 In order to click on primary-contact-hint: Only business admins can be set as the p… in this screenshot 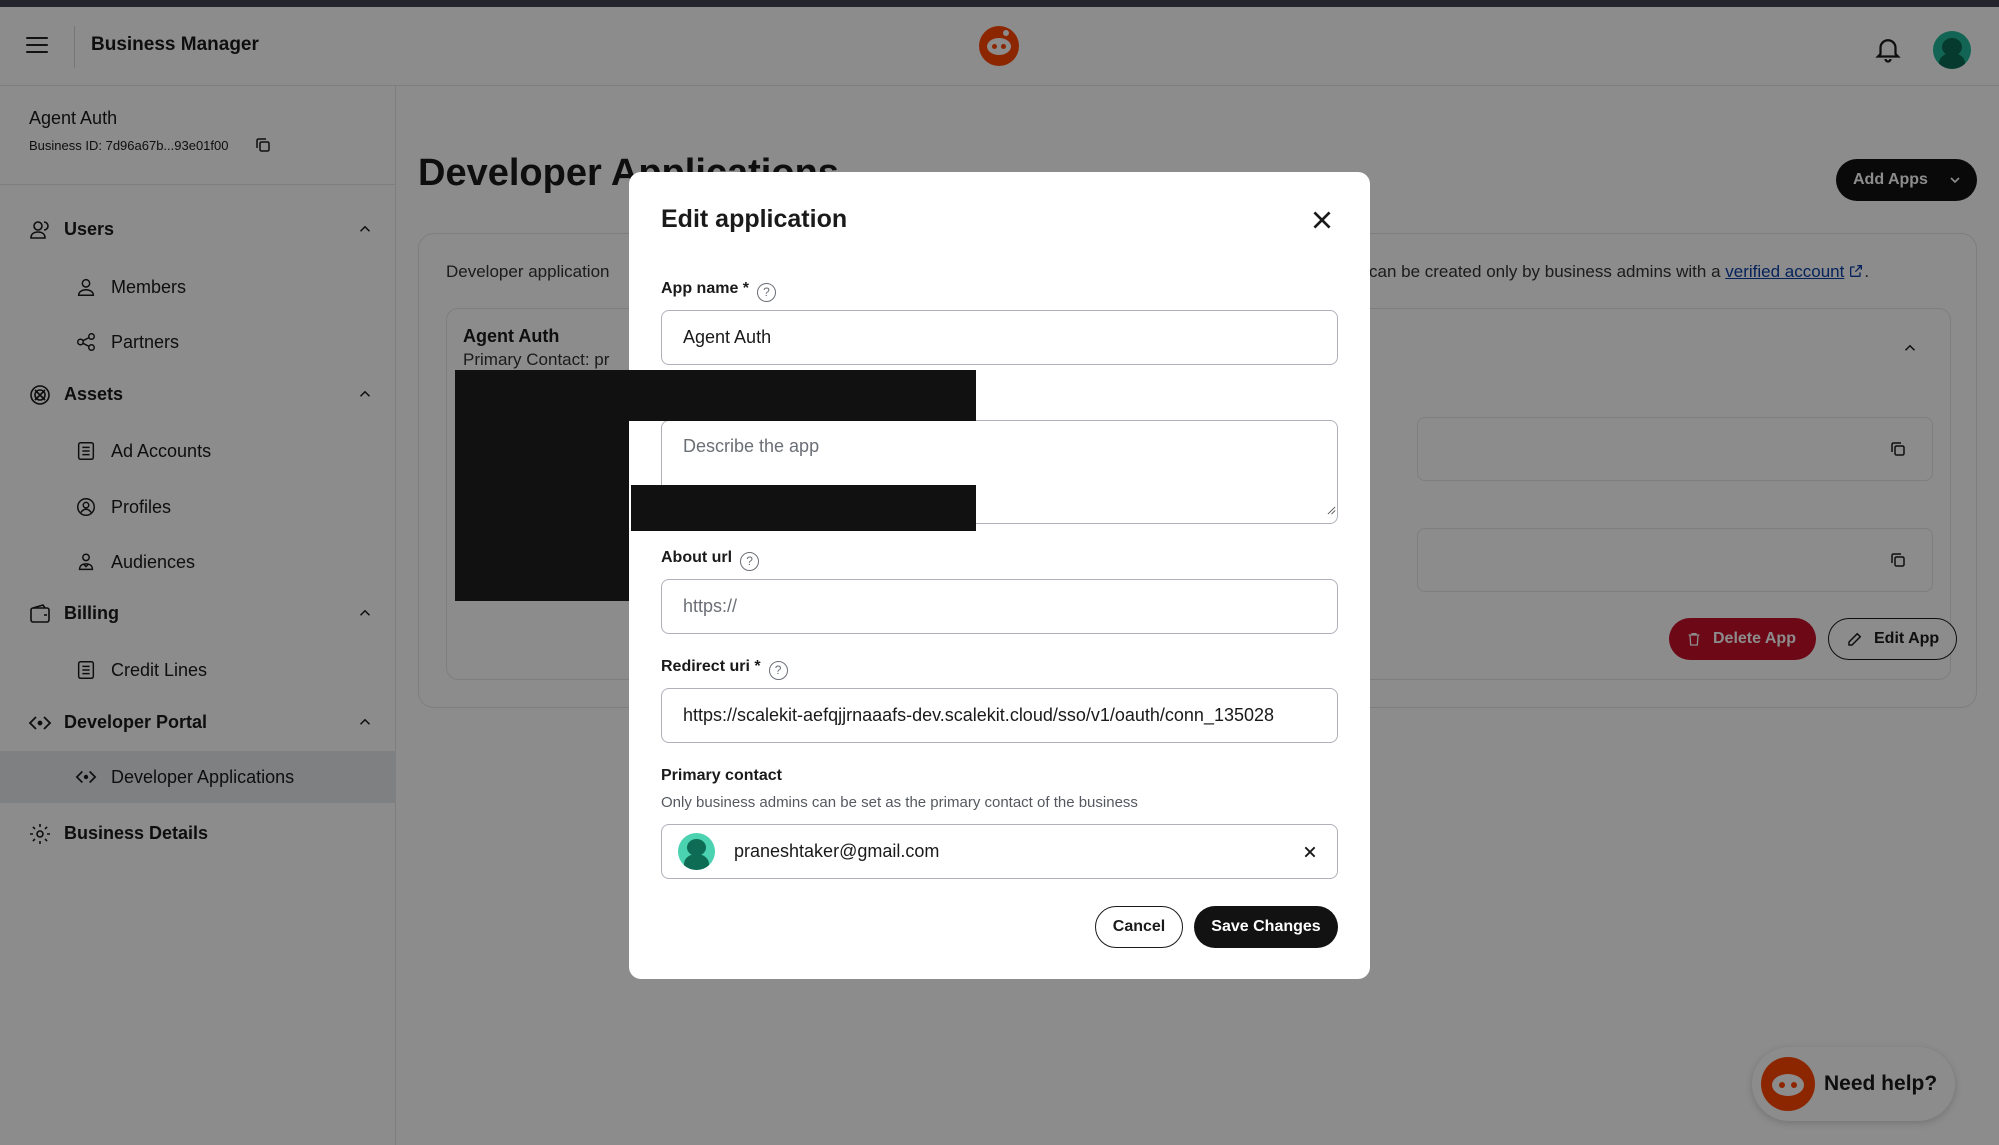, I will do `click(899, 802)`.